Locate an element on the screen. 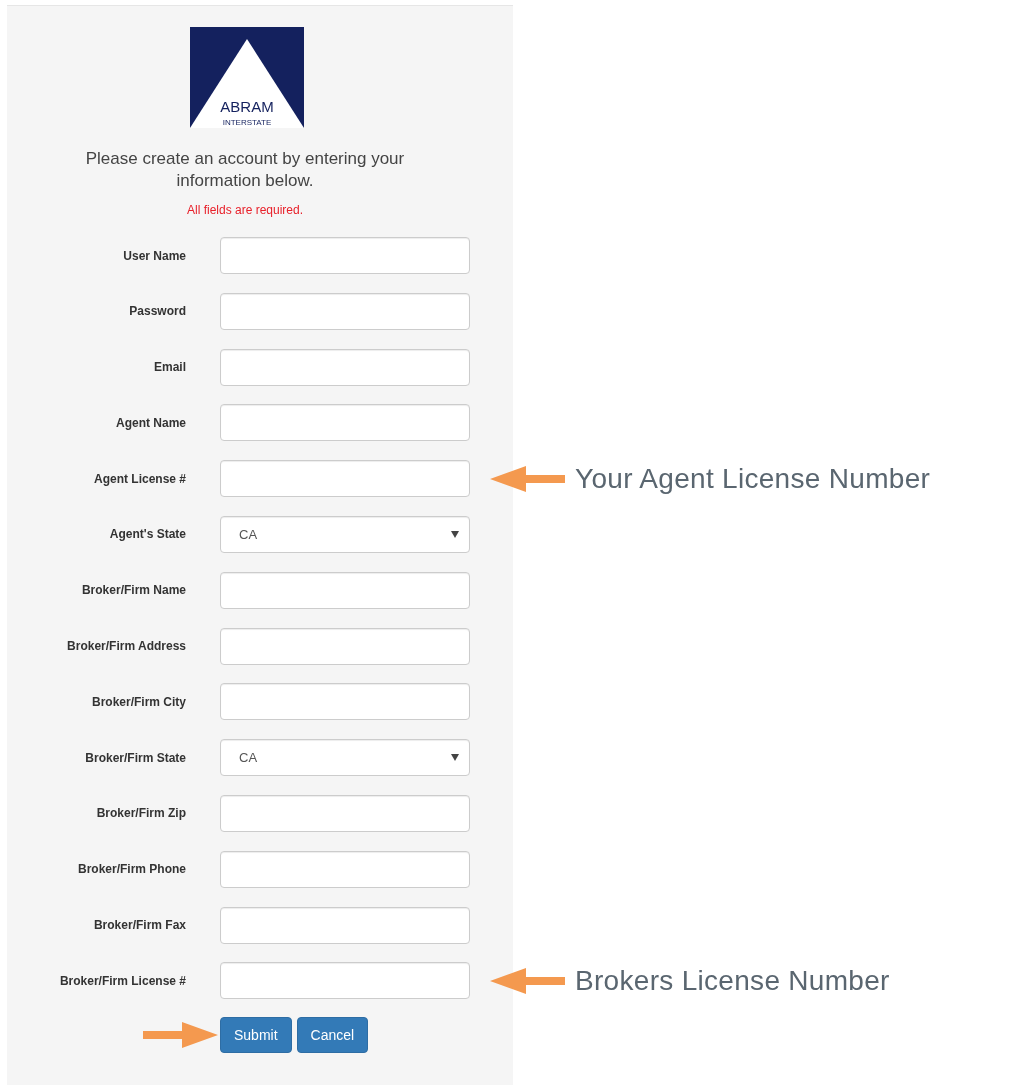  required-note: All fields are required. is located at coordinates (245, 210).